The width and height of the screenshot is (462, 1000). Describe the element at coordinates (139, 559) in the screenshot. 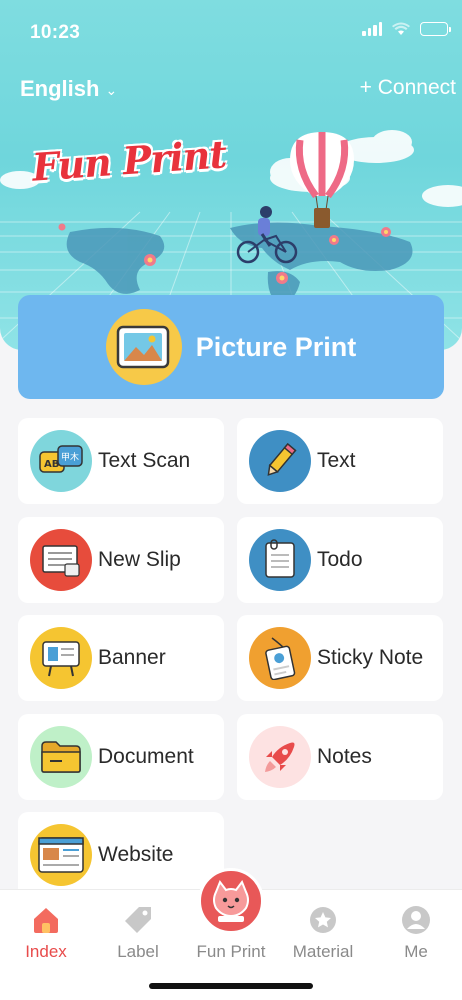

I see `feature-label: New Slip` at that location.